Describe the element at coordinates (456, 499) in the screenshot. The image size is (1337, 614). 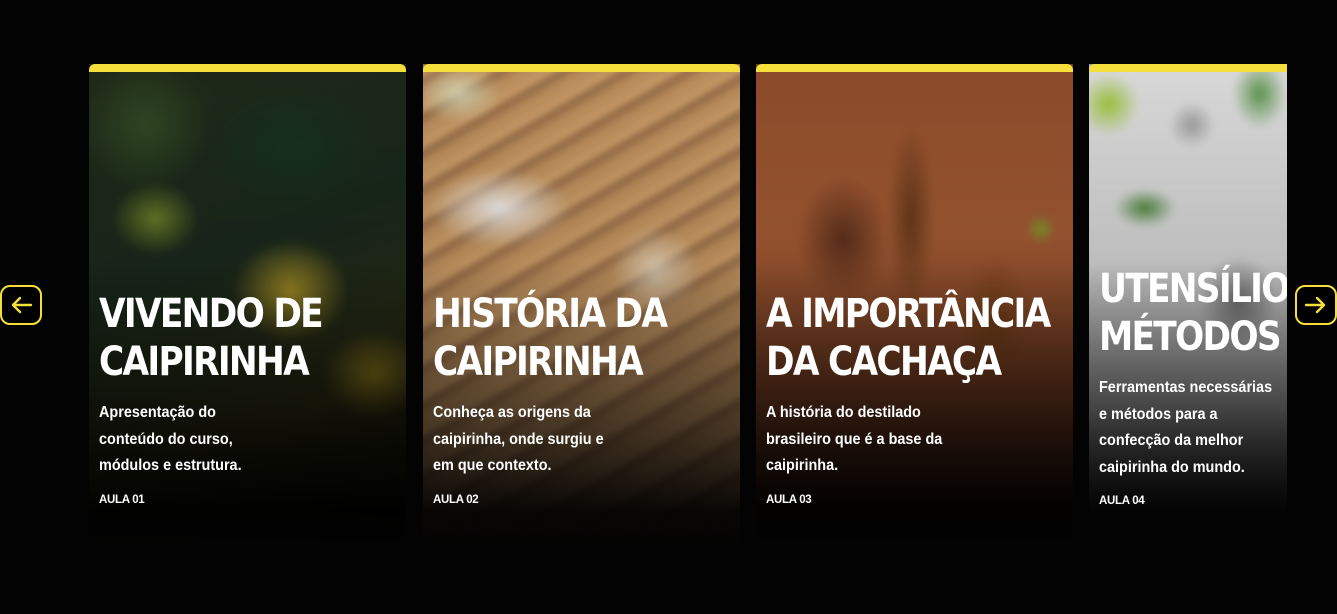
I see `lesson-number: AULA 02` at that location.